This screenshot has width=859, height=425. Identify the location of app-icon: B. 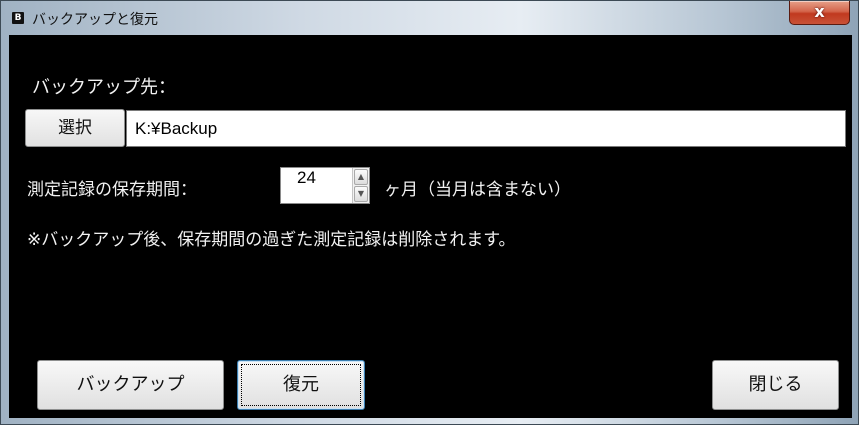
(18, 18).